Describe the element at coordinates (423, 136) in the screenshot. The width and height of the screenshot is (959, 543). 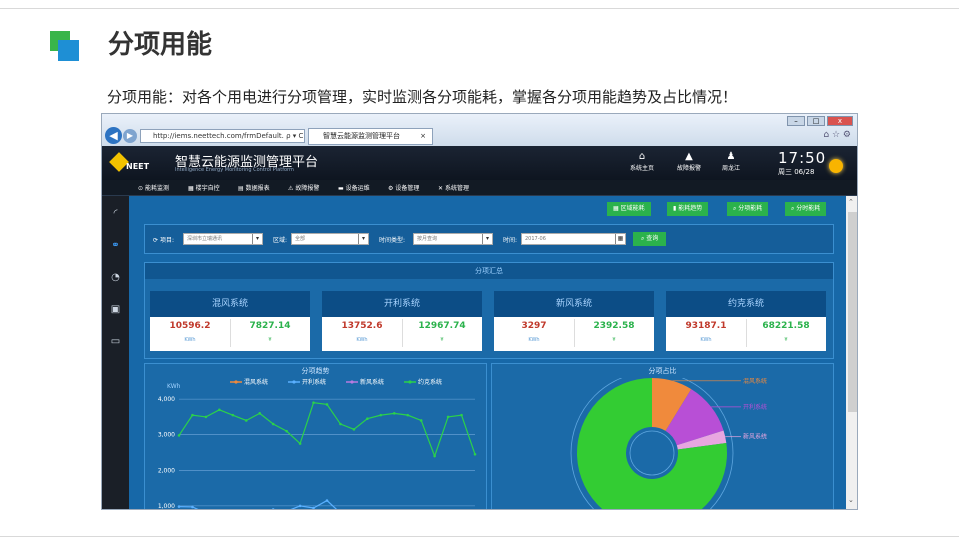
I see `tab-close-icon: ×` at that location.